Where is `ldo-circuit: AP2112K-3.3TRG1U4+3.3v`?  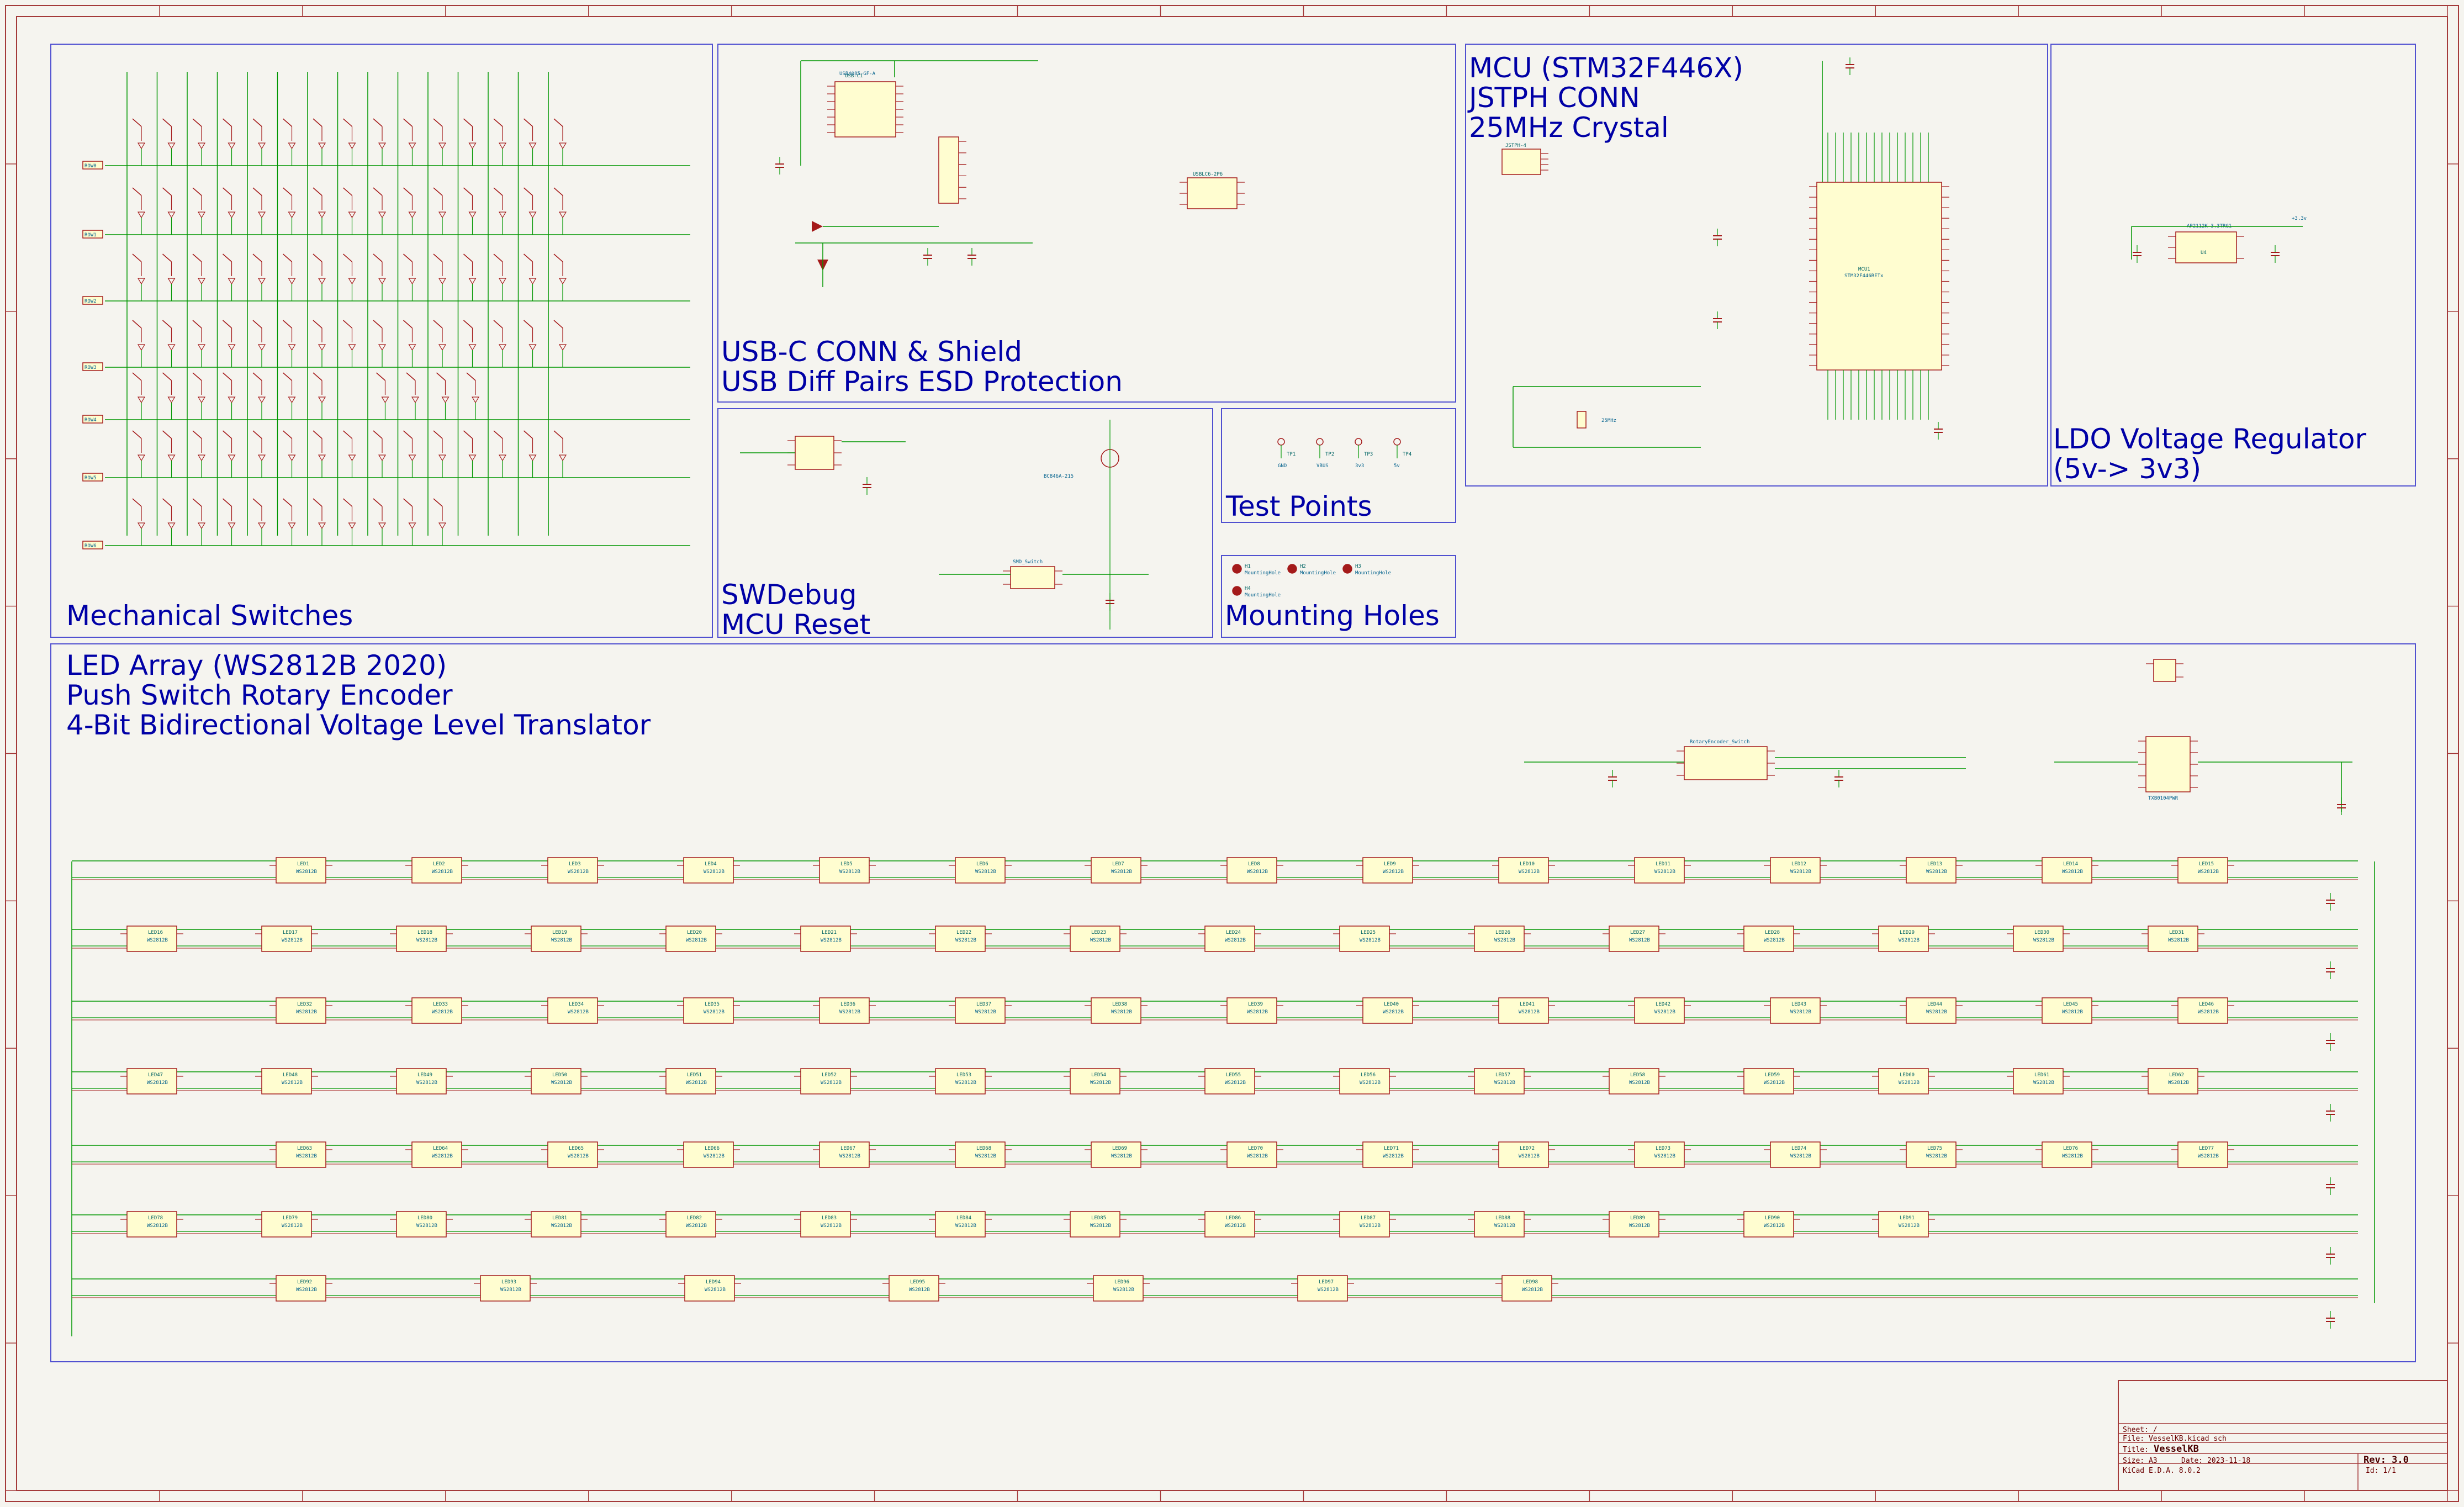
ldo-circuit: AP2112K-3.3TRG1U4+3.3v is located at coordinates (2219, 239).